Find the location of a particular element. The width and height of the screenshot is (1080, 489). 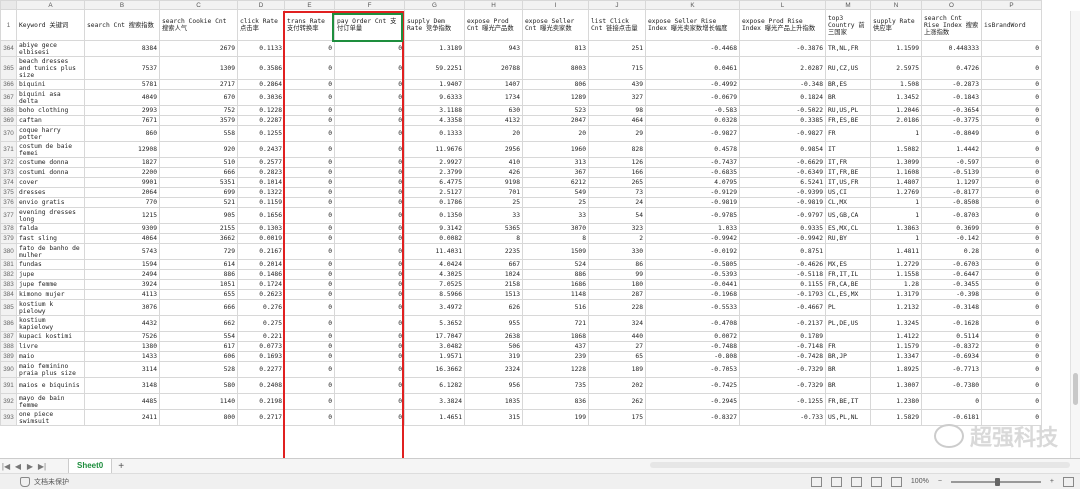

data-cell: 315 is located at coordinates (493, 417).